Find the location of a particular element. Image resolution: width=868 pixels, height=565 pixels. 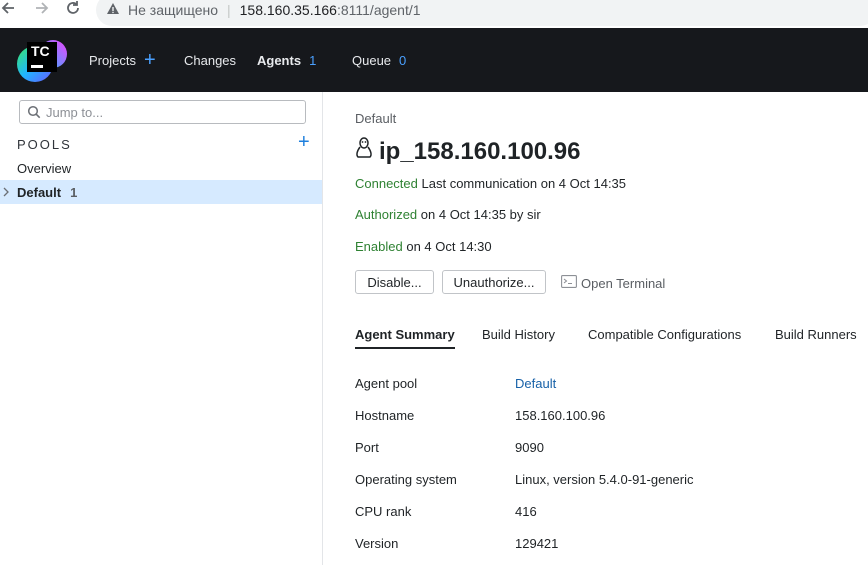

reload-button is located at coordinates (73, 9).